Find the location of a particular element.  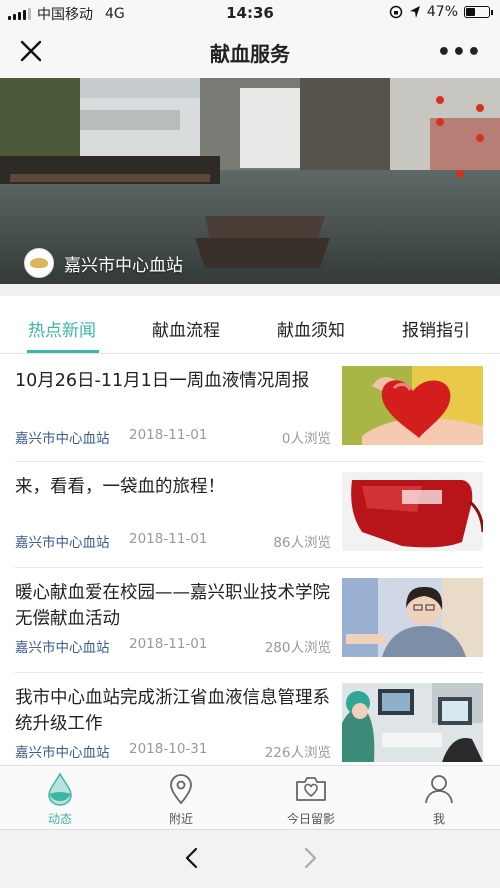

tab-reimbursement-guide: 报销指引 is located at coordinates (436, 328).